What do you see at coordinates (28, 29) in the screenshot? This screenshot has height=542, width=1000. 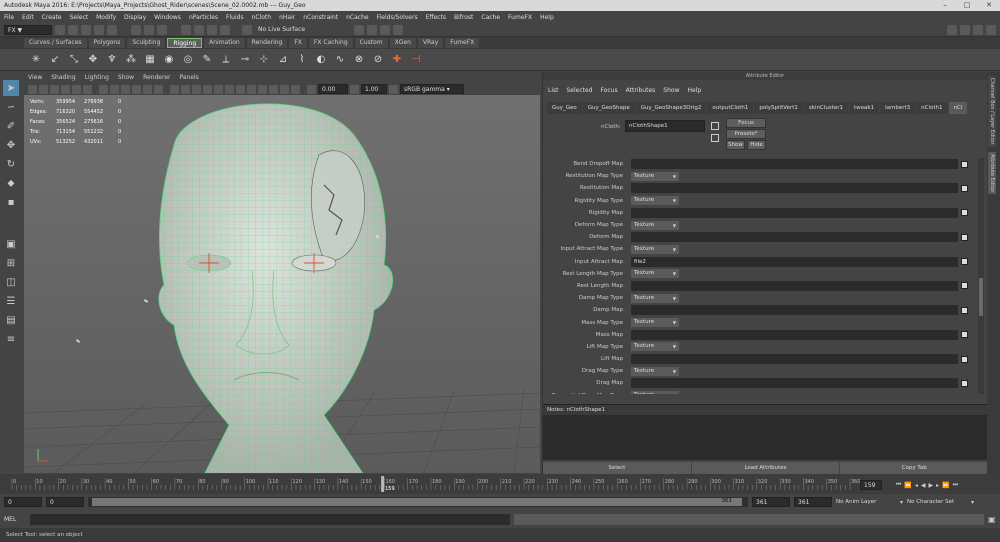 I see `menuset-dropdown: FX ▼` at bounding box center [28, 29].